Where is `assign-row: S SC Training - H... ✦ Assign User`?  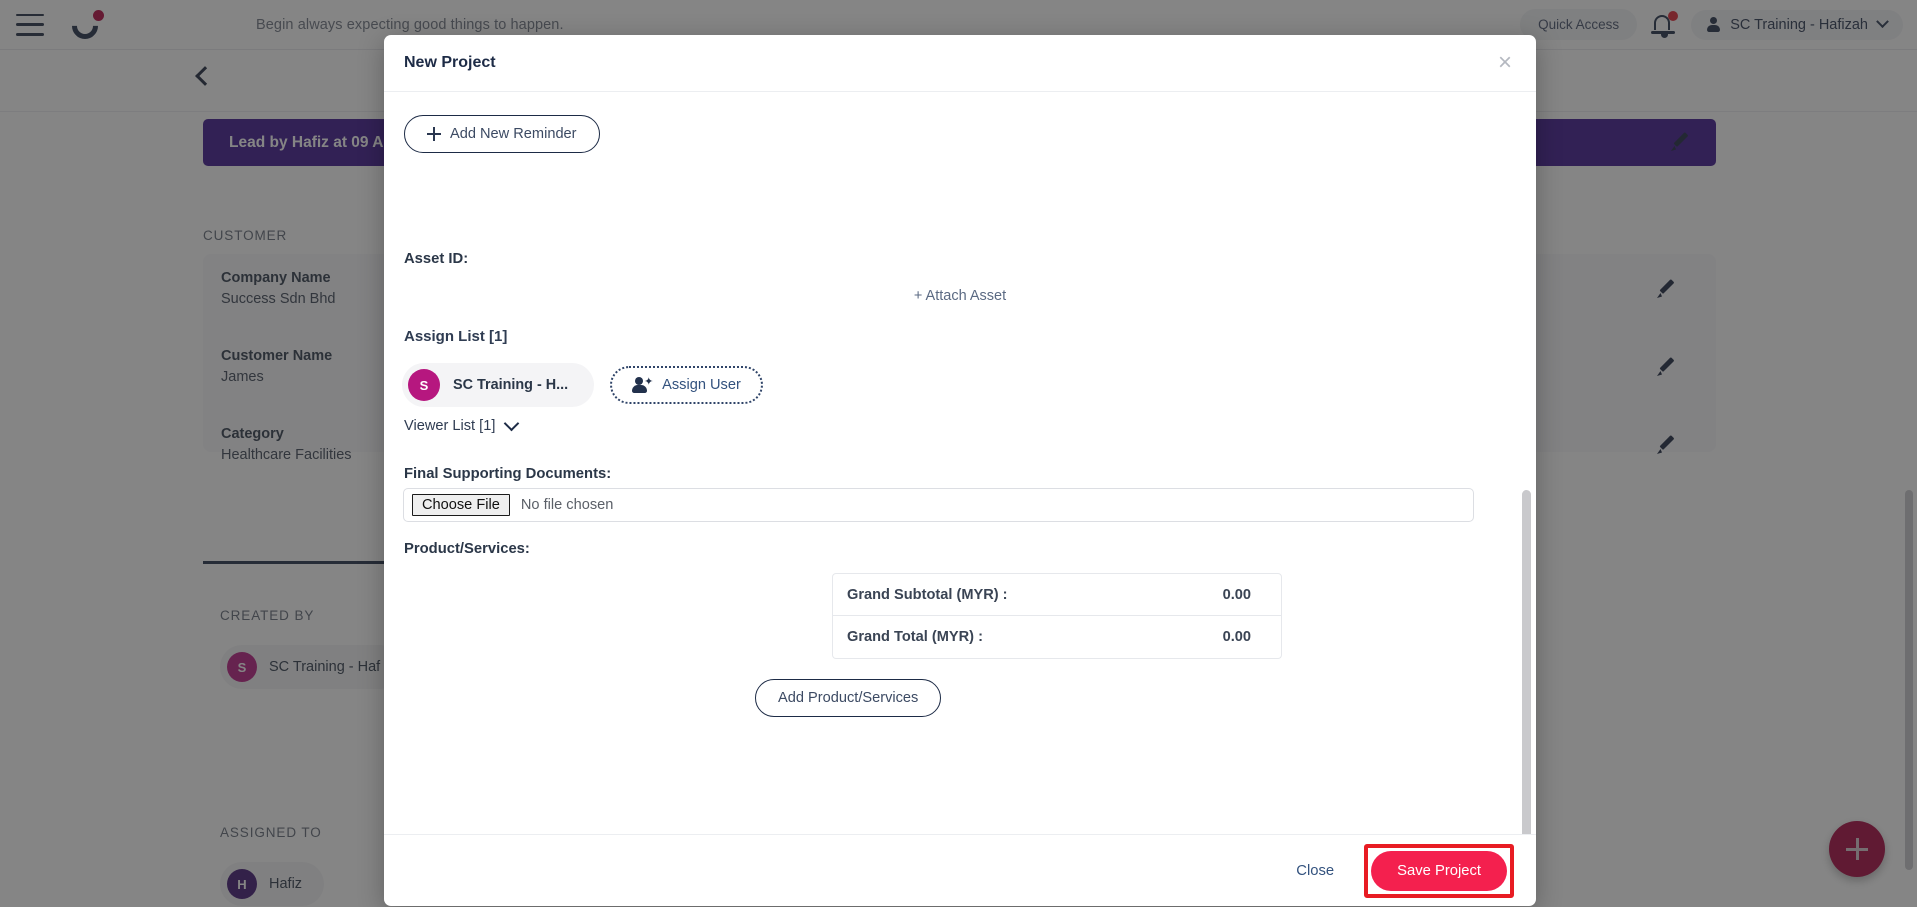 assign-row: S SC Training - H... ✦ Assign User is located at coordinates (582, 385).